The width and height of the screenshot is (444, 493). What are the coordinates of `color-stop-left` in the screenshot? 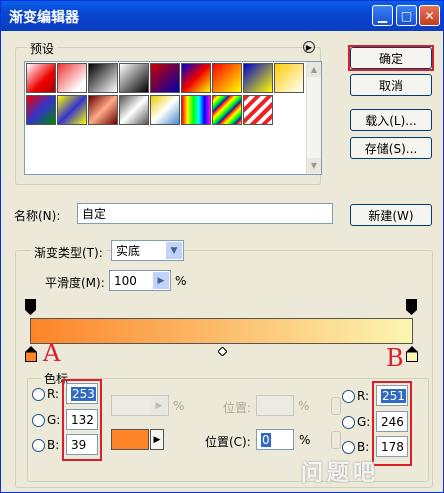 It's located at (31, 354).